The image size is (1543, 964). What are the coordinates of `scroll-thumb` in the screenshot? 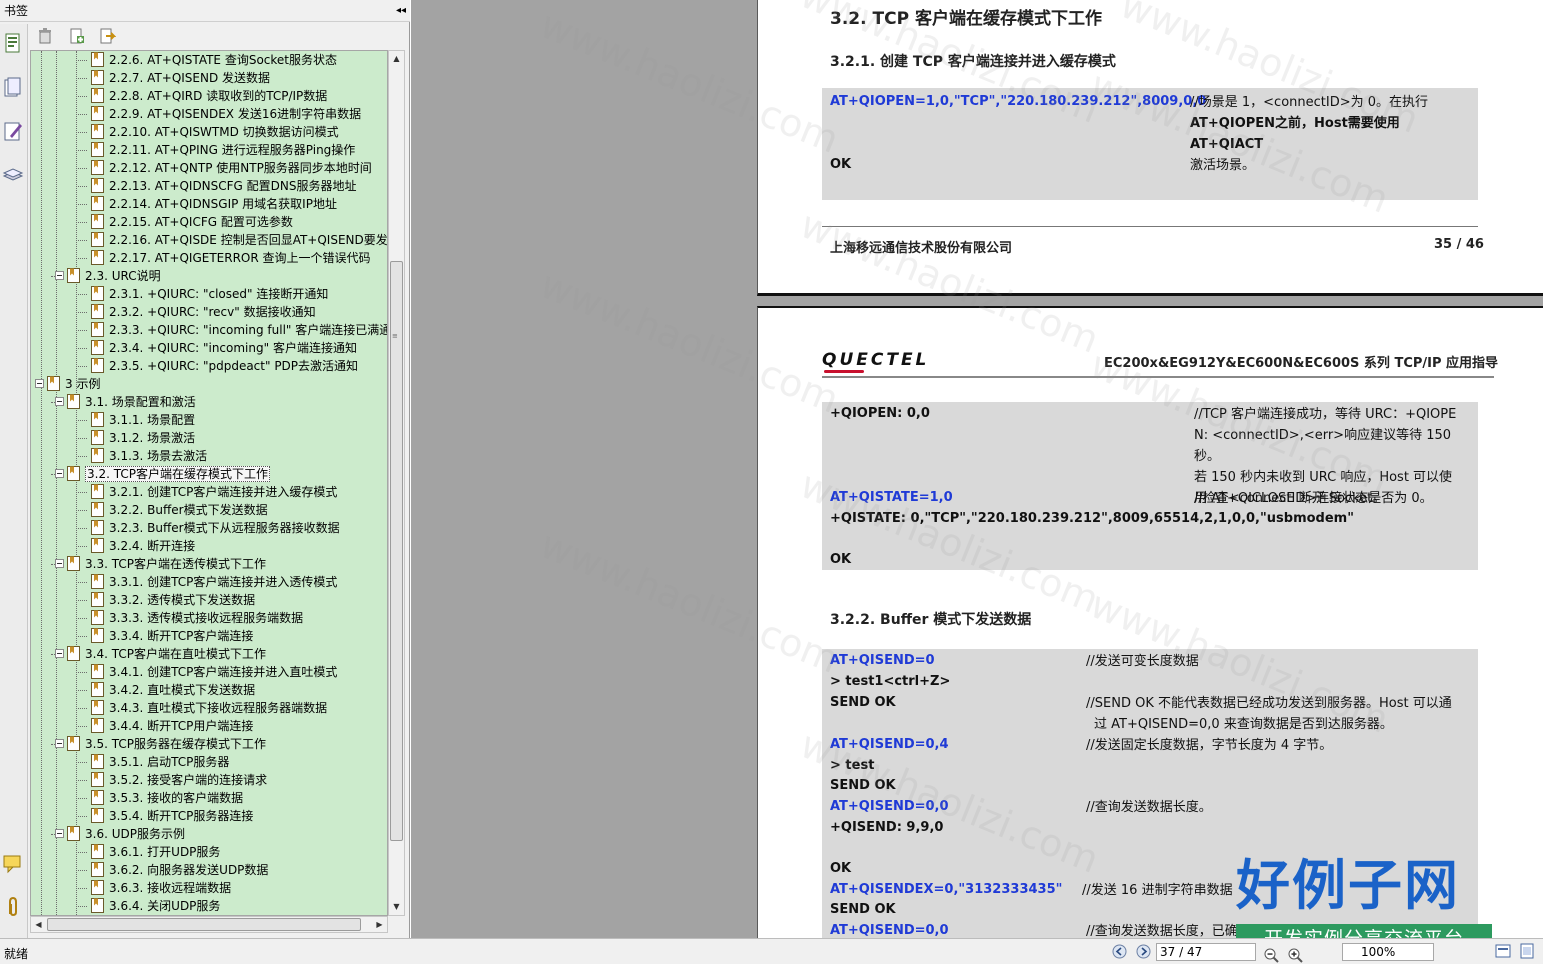 It's located at (396, 551).